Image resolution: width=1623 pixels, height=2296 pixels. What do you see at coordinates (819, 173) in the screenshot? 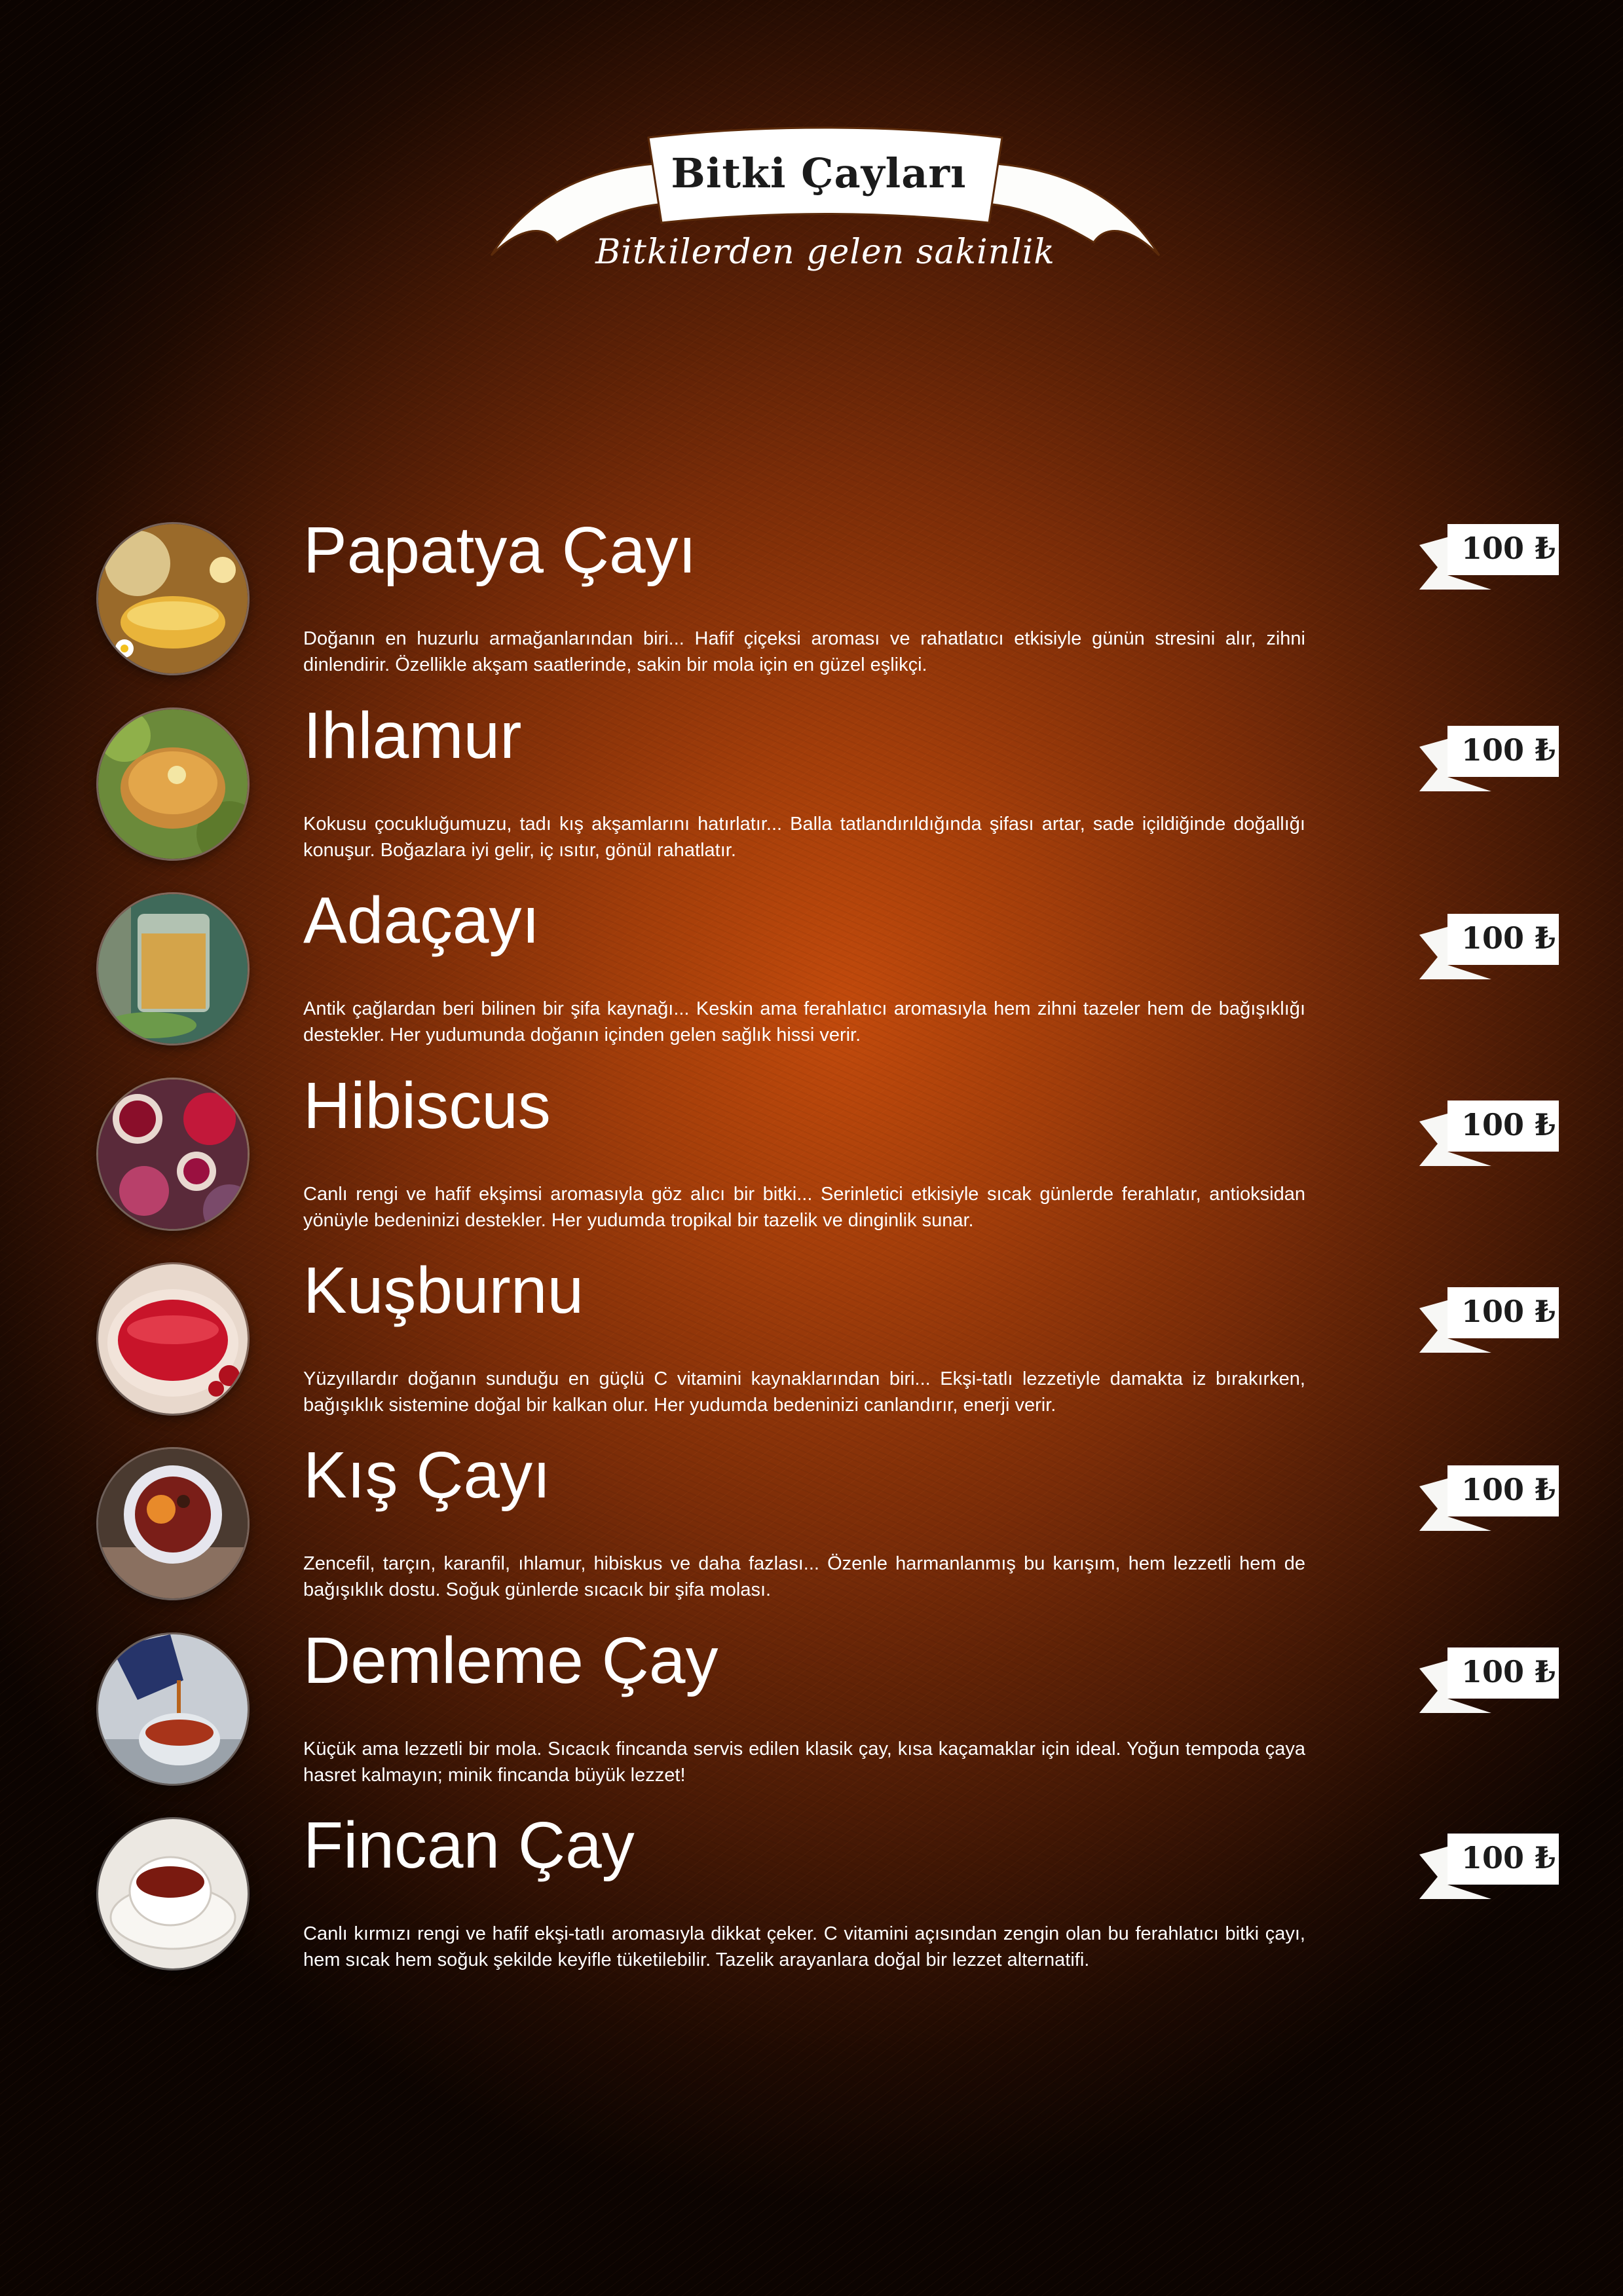
I see `page-title: Bitki Çayları` at bounding box center [819, 173].